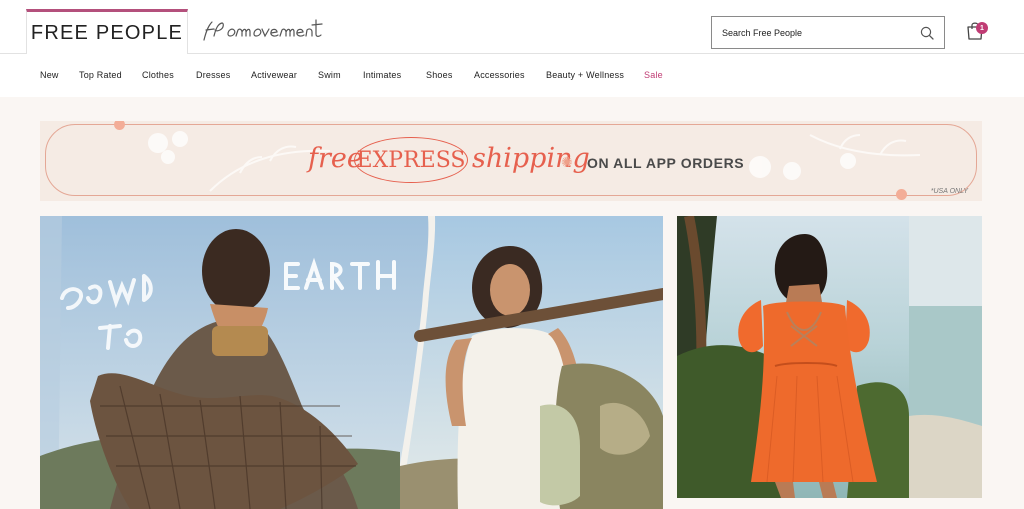 The image size is (1024, 509). What do you see at coordinates (982, 28) in the screenshot?
I see `cart-count-badge: 1` at bounding box center [982, 28].